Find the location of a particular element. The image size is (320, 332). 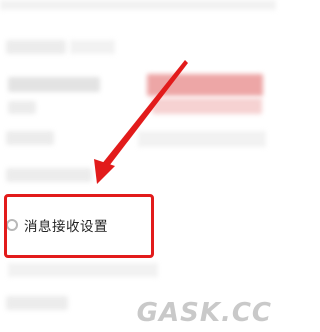

arrow-shaft is located at coordinates (144, 115).